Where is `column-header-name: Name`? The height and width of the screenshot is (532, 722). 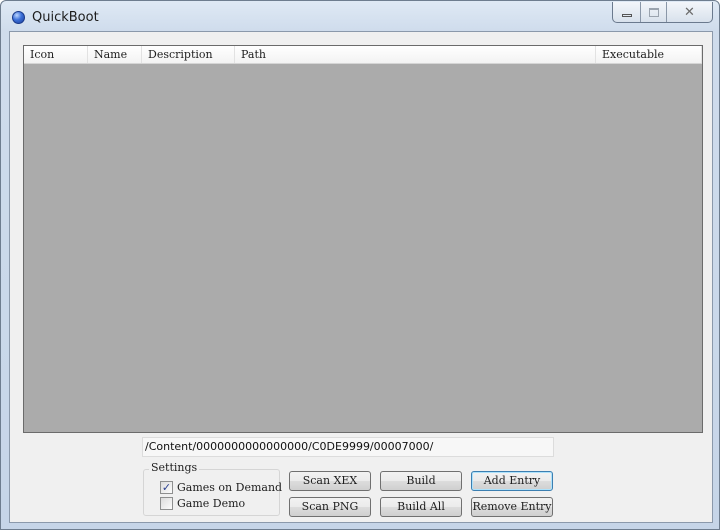
column-header-name: Name is located at coordinates (115, 54).